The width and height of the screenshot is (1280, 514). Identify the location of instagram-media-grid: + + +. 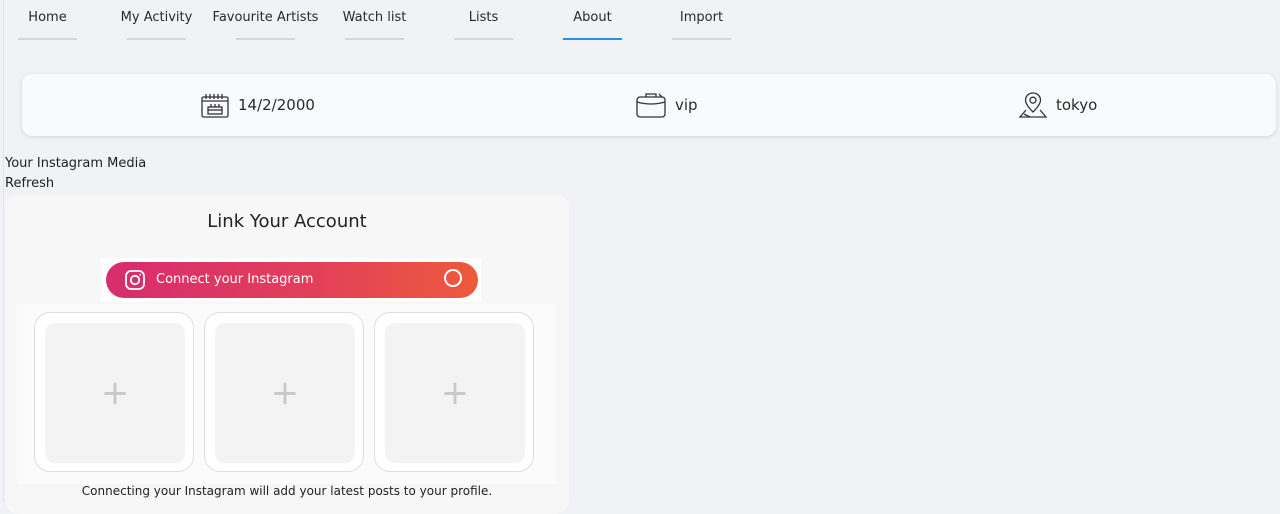
(286, 394).